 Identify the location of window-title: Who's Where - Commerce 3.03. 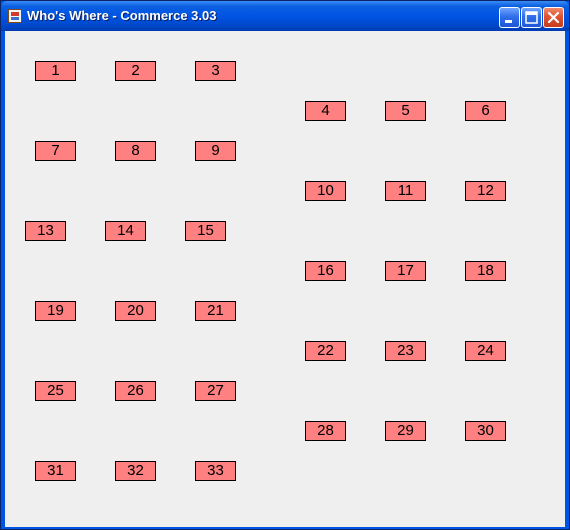
(122, 15).